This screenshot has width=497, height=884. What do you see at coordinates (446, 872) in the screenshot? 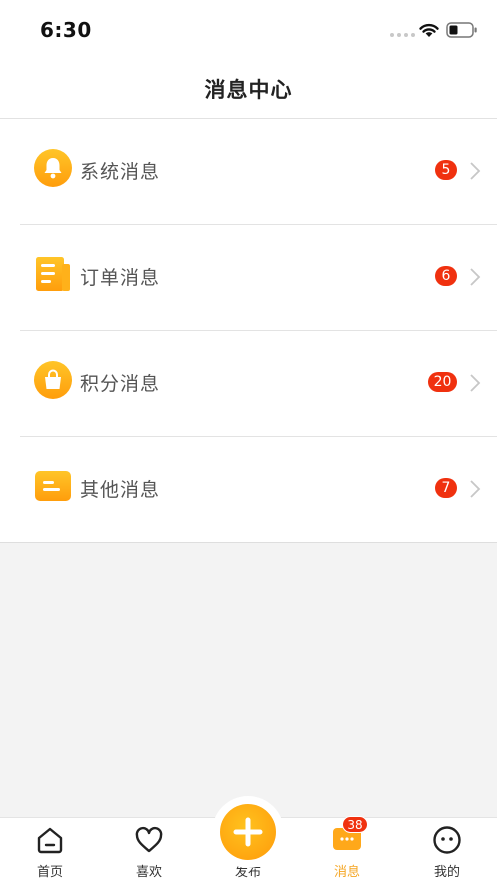
I see `tab-label: 我的` at bounding box center [446, 872].